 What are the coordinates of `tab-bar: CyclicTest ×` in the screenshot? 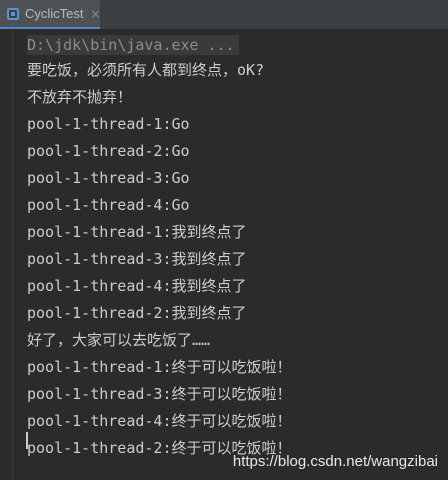 It's located at (224, 15).